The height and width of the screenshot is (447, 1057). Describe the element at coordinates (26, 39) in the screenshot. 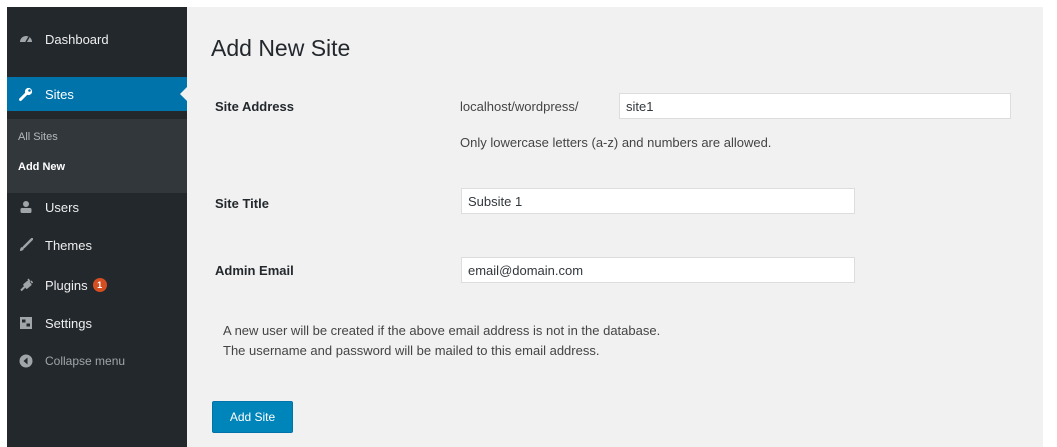

I see `dashboard-icon` at that location.